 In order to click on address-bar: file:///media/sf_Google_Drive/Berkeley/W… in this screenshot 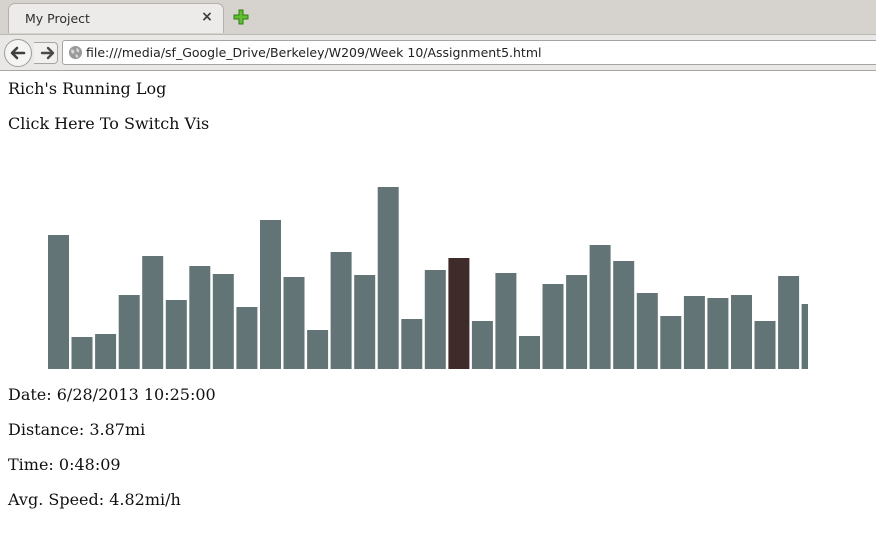, I will do `click(469, 52)`.